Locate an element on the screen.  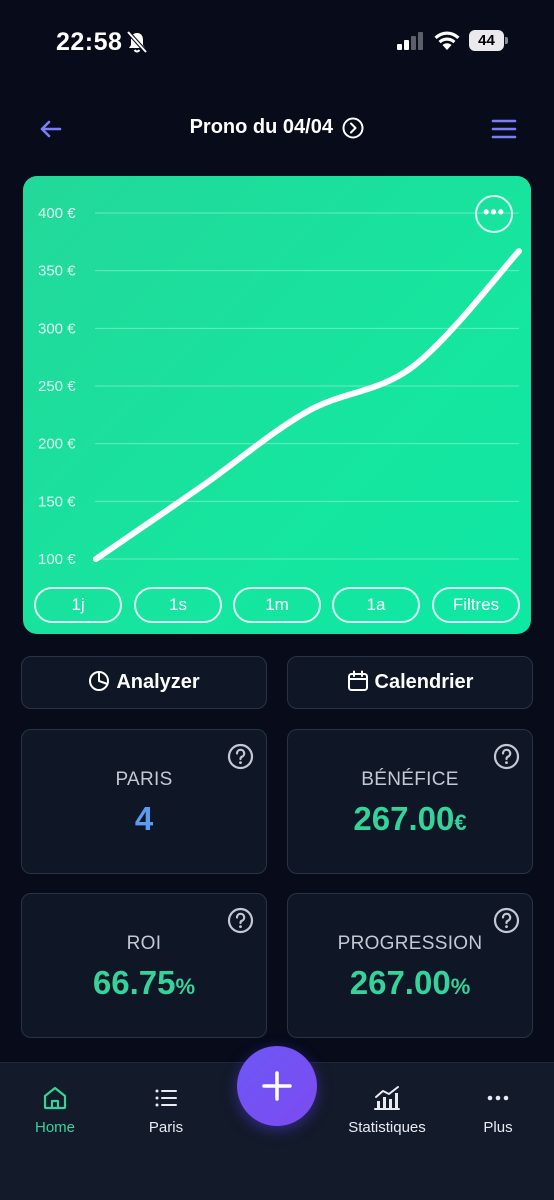
more-options-button: ••• is located at coordinates (494, 214).